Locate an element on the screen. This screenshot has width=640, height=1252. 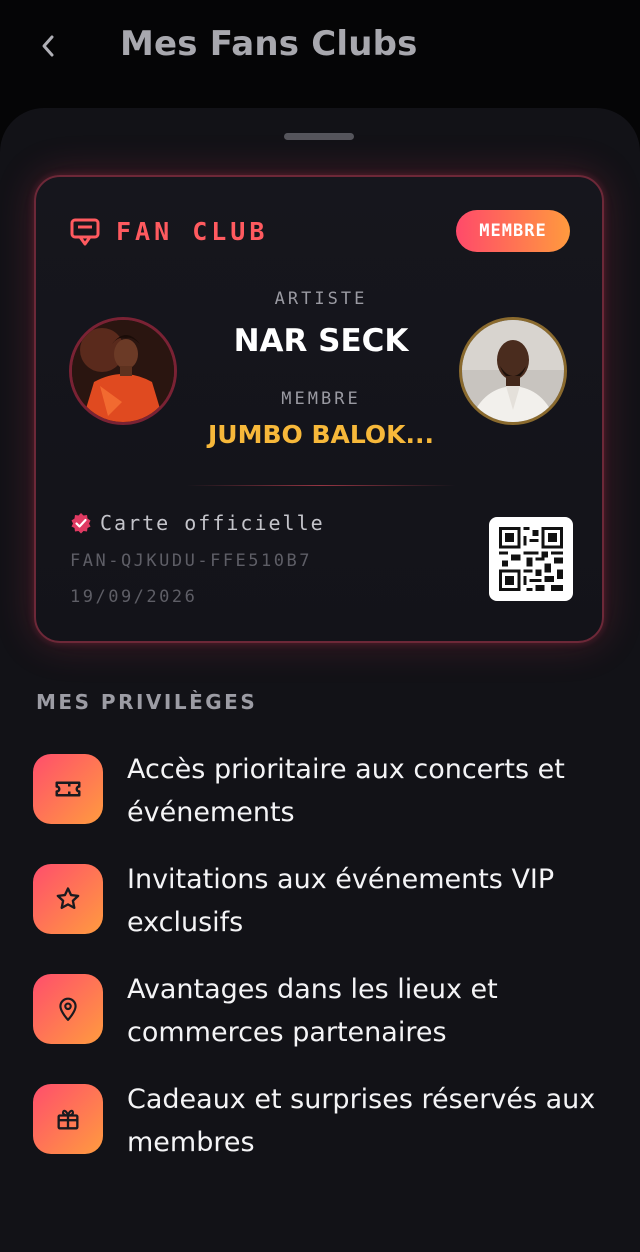
official-card-text: Carte officielle is located at coordinates (212, 523).